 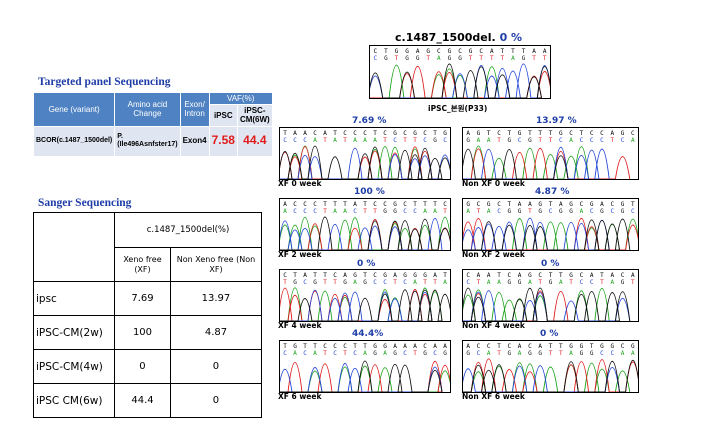 I want to click on sanger-header: c.1487_1500del(%), so click(x=188, y=230).